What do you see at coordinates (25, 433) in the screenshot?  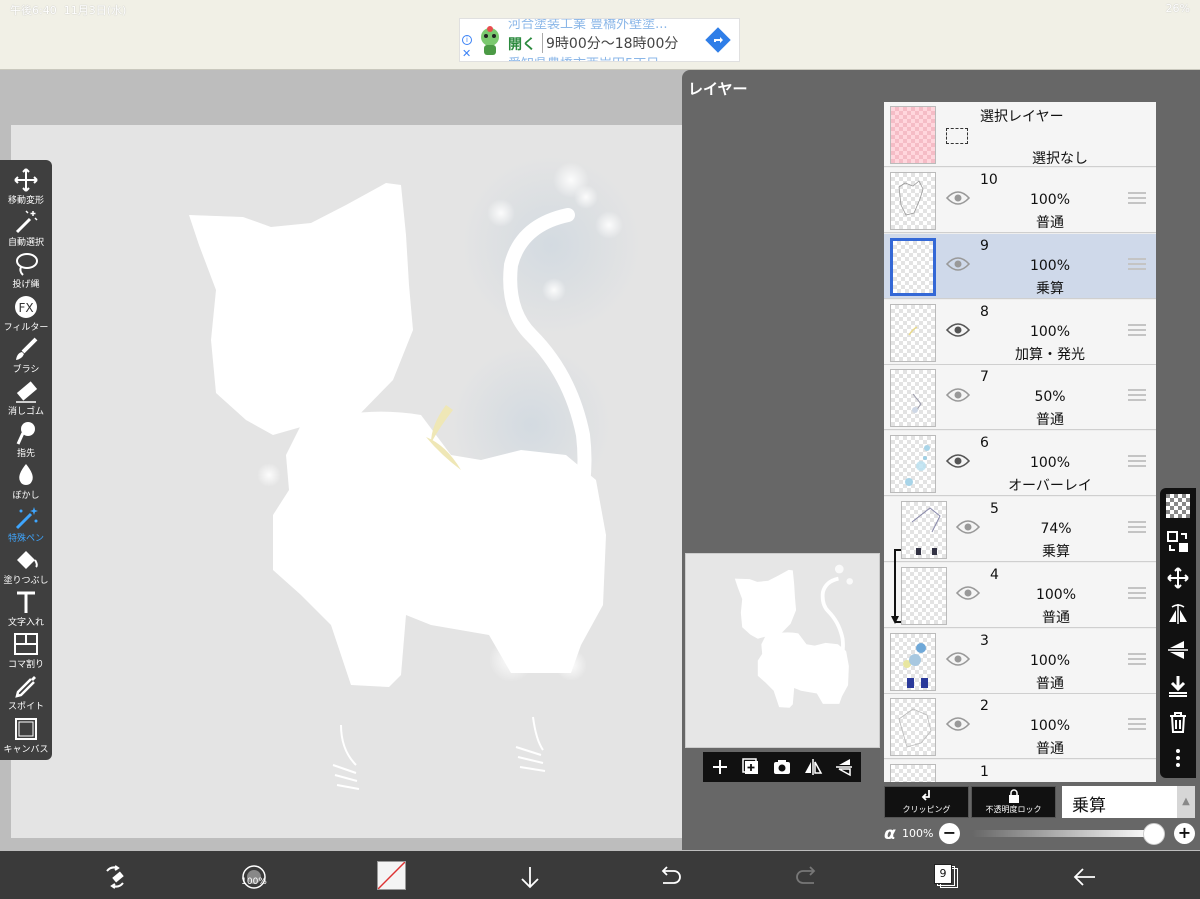 I see `smudge-icon` at bounding box center [25, 433].